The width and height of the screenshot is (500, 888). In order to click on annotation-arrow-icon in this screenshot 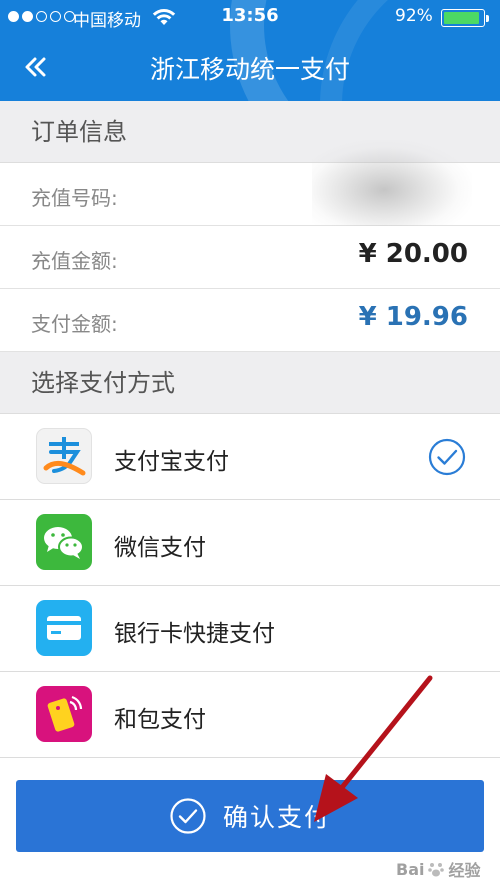, I will do `click(373, 748)`.